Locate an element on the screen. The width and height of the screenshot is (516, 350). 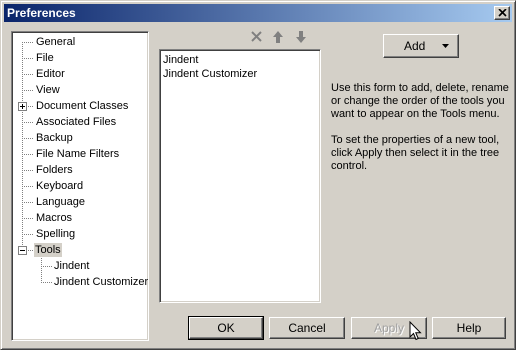
cancel-button-label: Cancel is located at coordinates (307, 328).